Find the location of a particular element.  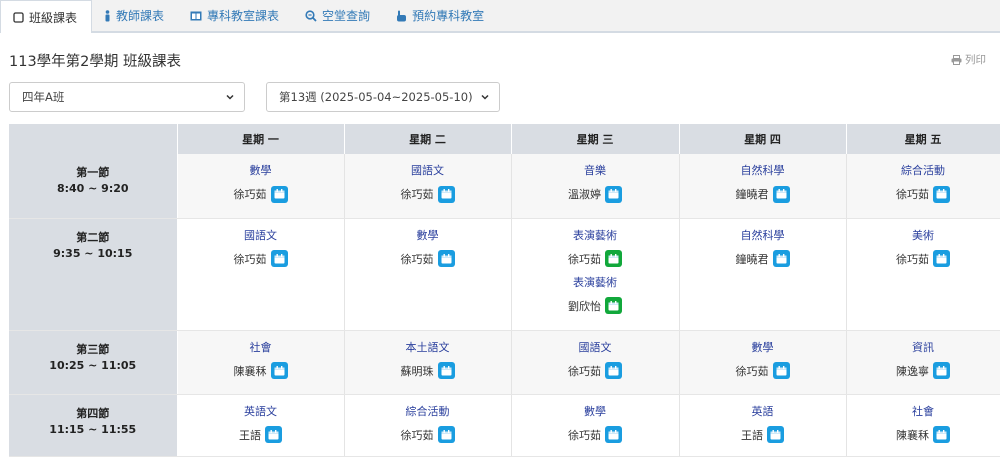

page-header: 113學年第2學期 班級課表 列印 is located at coordinates (500, 56).